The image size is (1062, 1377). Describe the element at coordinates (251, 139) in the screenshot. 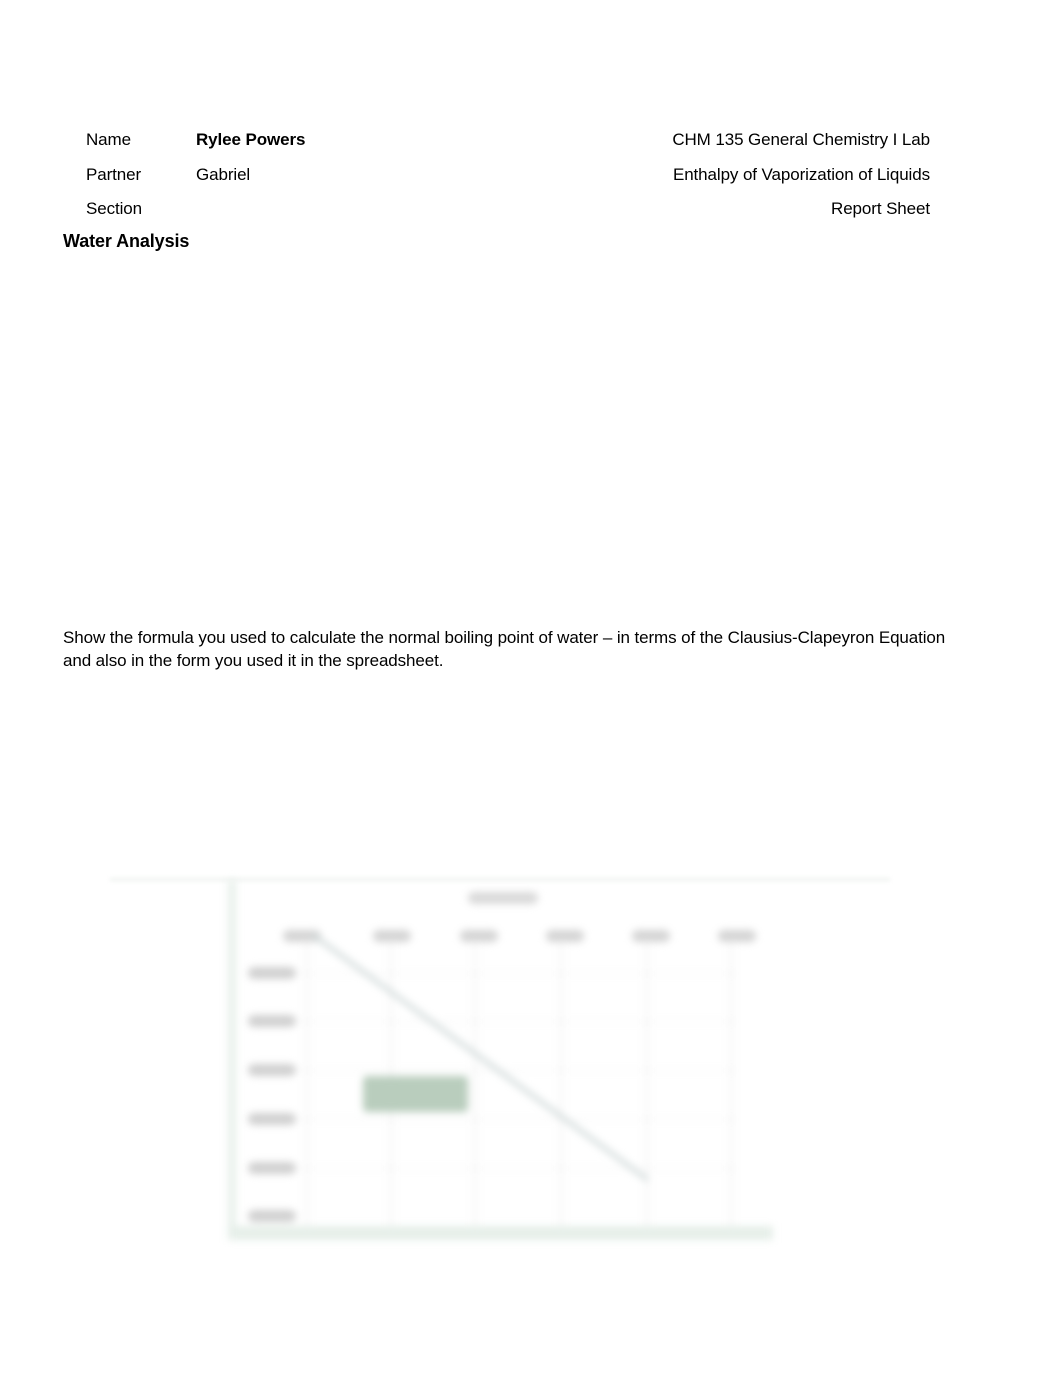

I see `name-value: Rylee Powers` at that location.